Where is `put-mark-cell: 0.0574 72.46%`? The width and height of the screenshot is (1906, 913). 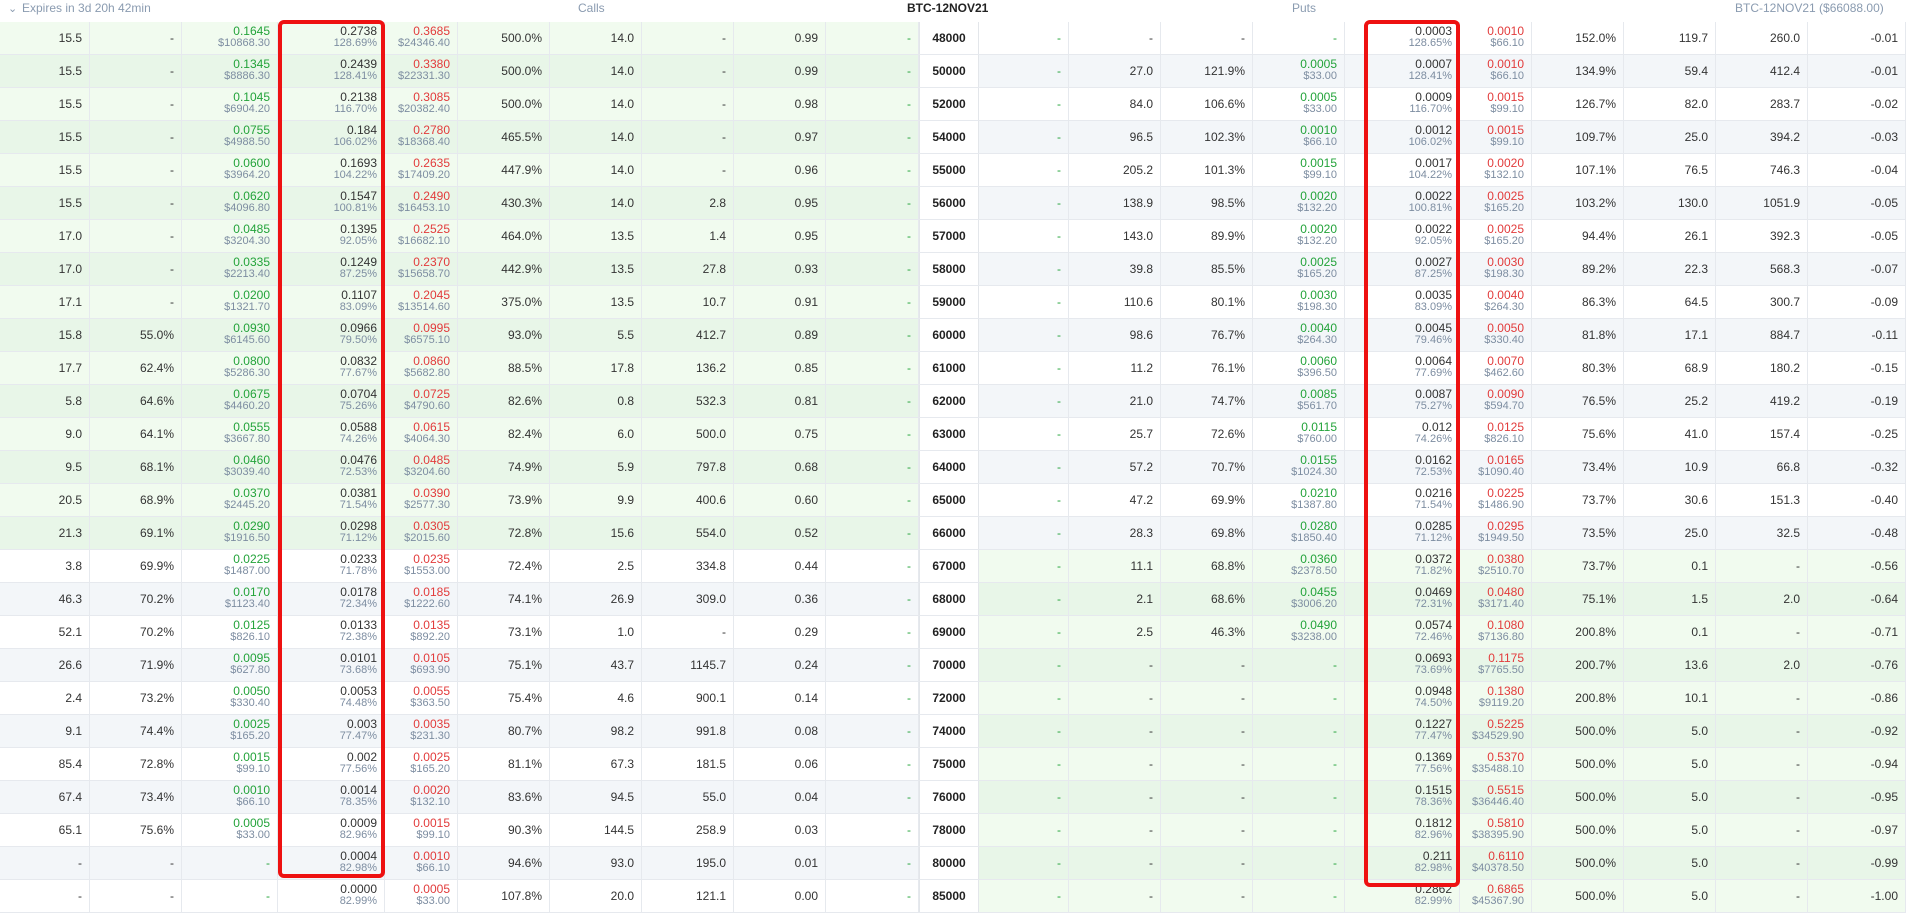 put-mark-cell: 0.0574 72.46% is located at coordinates (1402, 632).